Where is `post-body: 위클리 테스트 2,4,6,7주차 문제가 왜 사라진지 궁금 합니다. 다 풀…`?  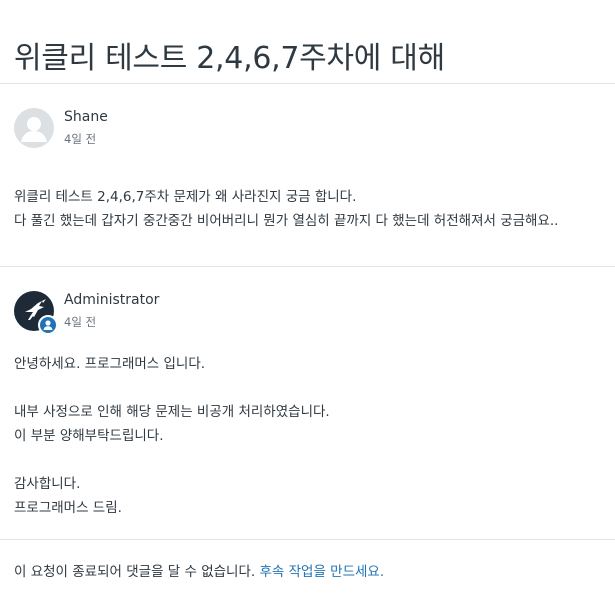
post-body: 위클리 테스트 2,4,6,7주차 문제가 왜 사라진지 궁금 합니다. 다 풀… is located at coordinates (286, 209).